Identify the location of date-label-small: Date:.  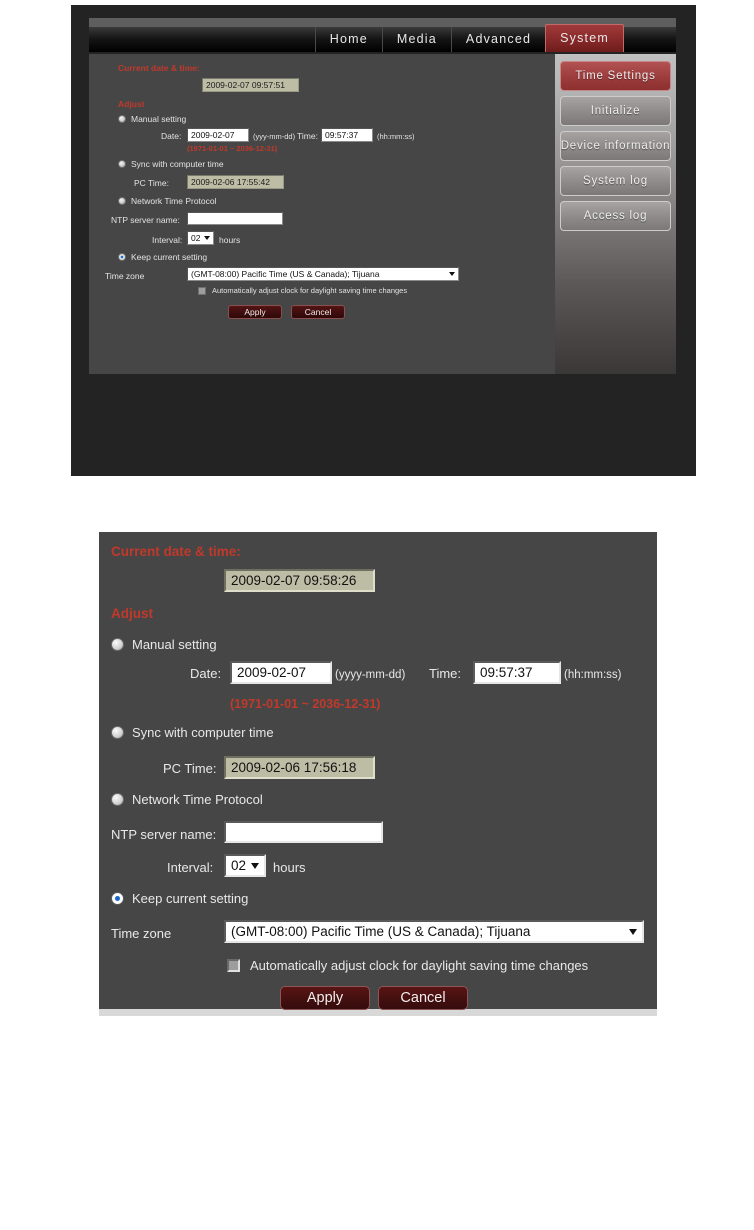
(171, 136).